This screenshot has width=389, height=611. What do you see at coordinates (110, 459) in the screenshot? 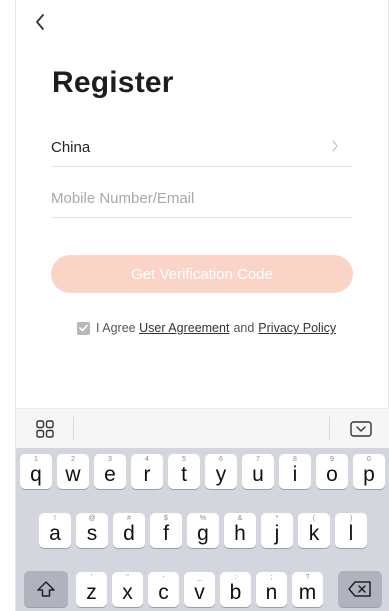
I see `key-hint: 3` at bounding box center [110, 459].